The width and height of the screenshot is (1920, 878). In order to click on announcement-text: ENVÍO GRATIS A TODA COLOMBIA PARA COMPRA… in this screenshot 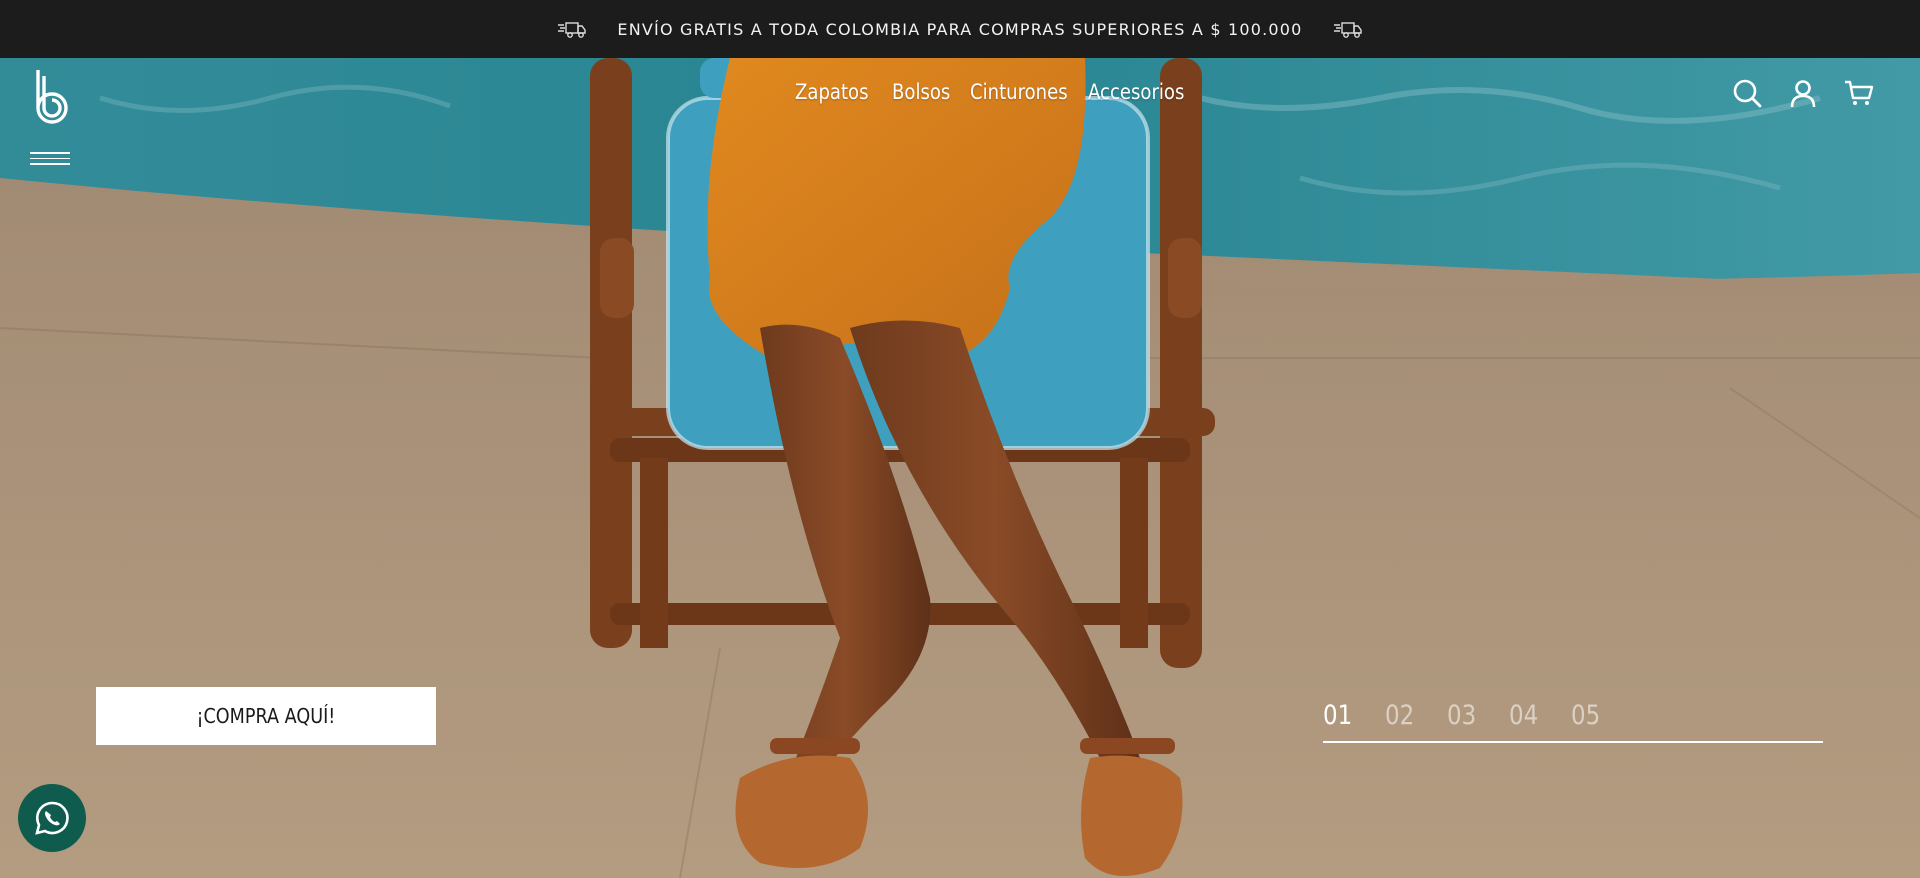, I will do `click(960, 29)`.